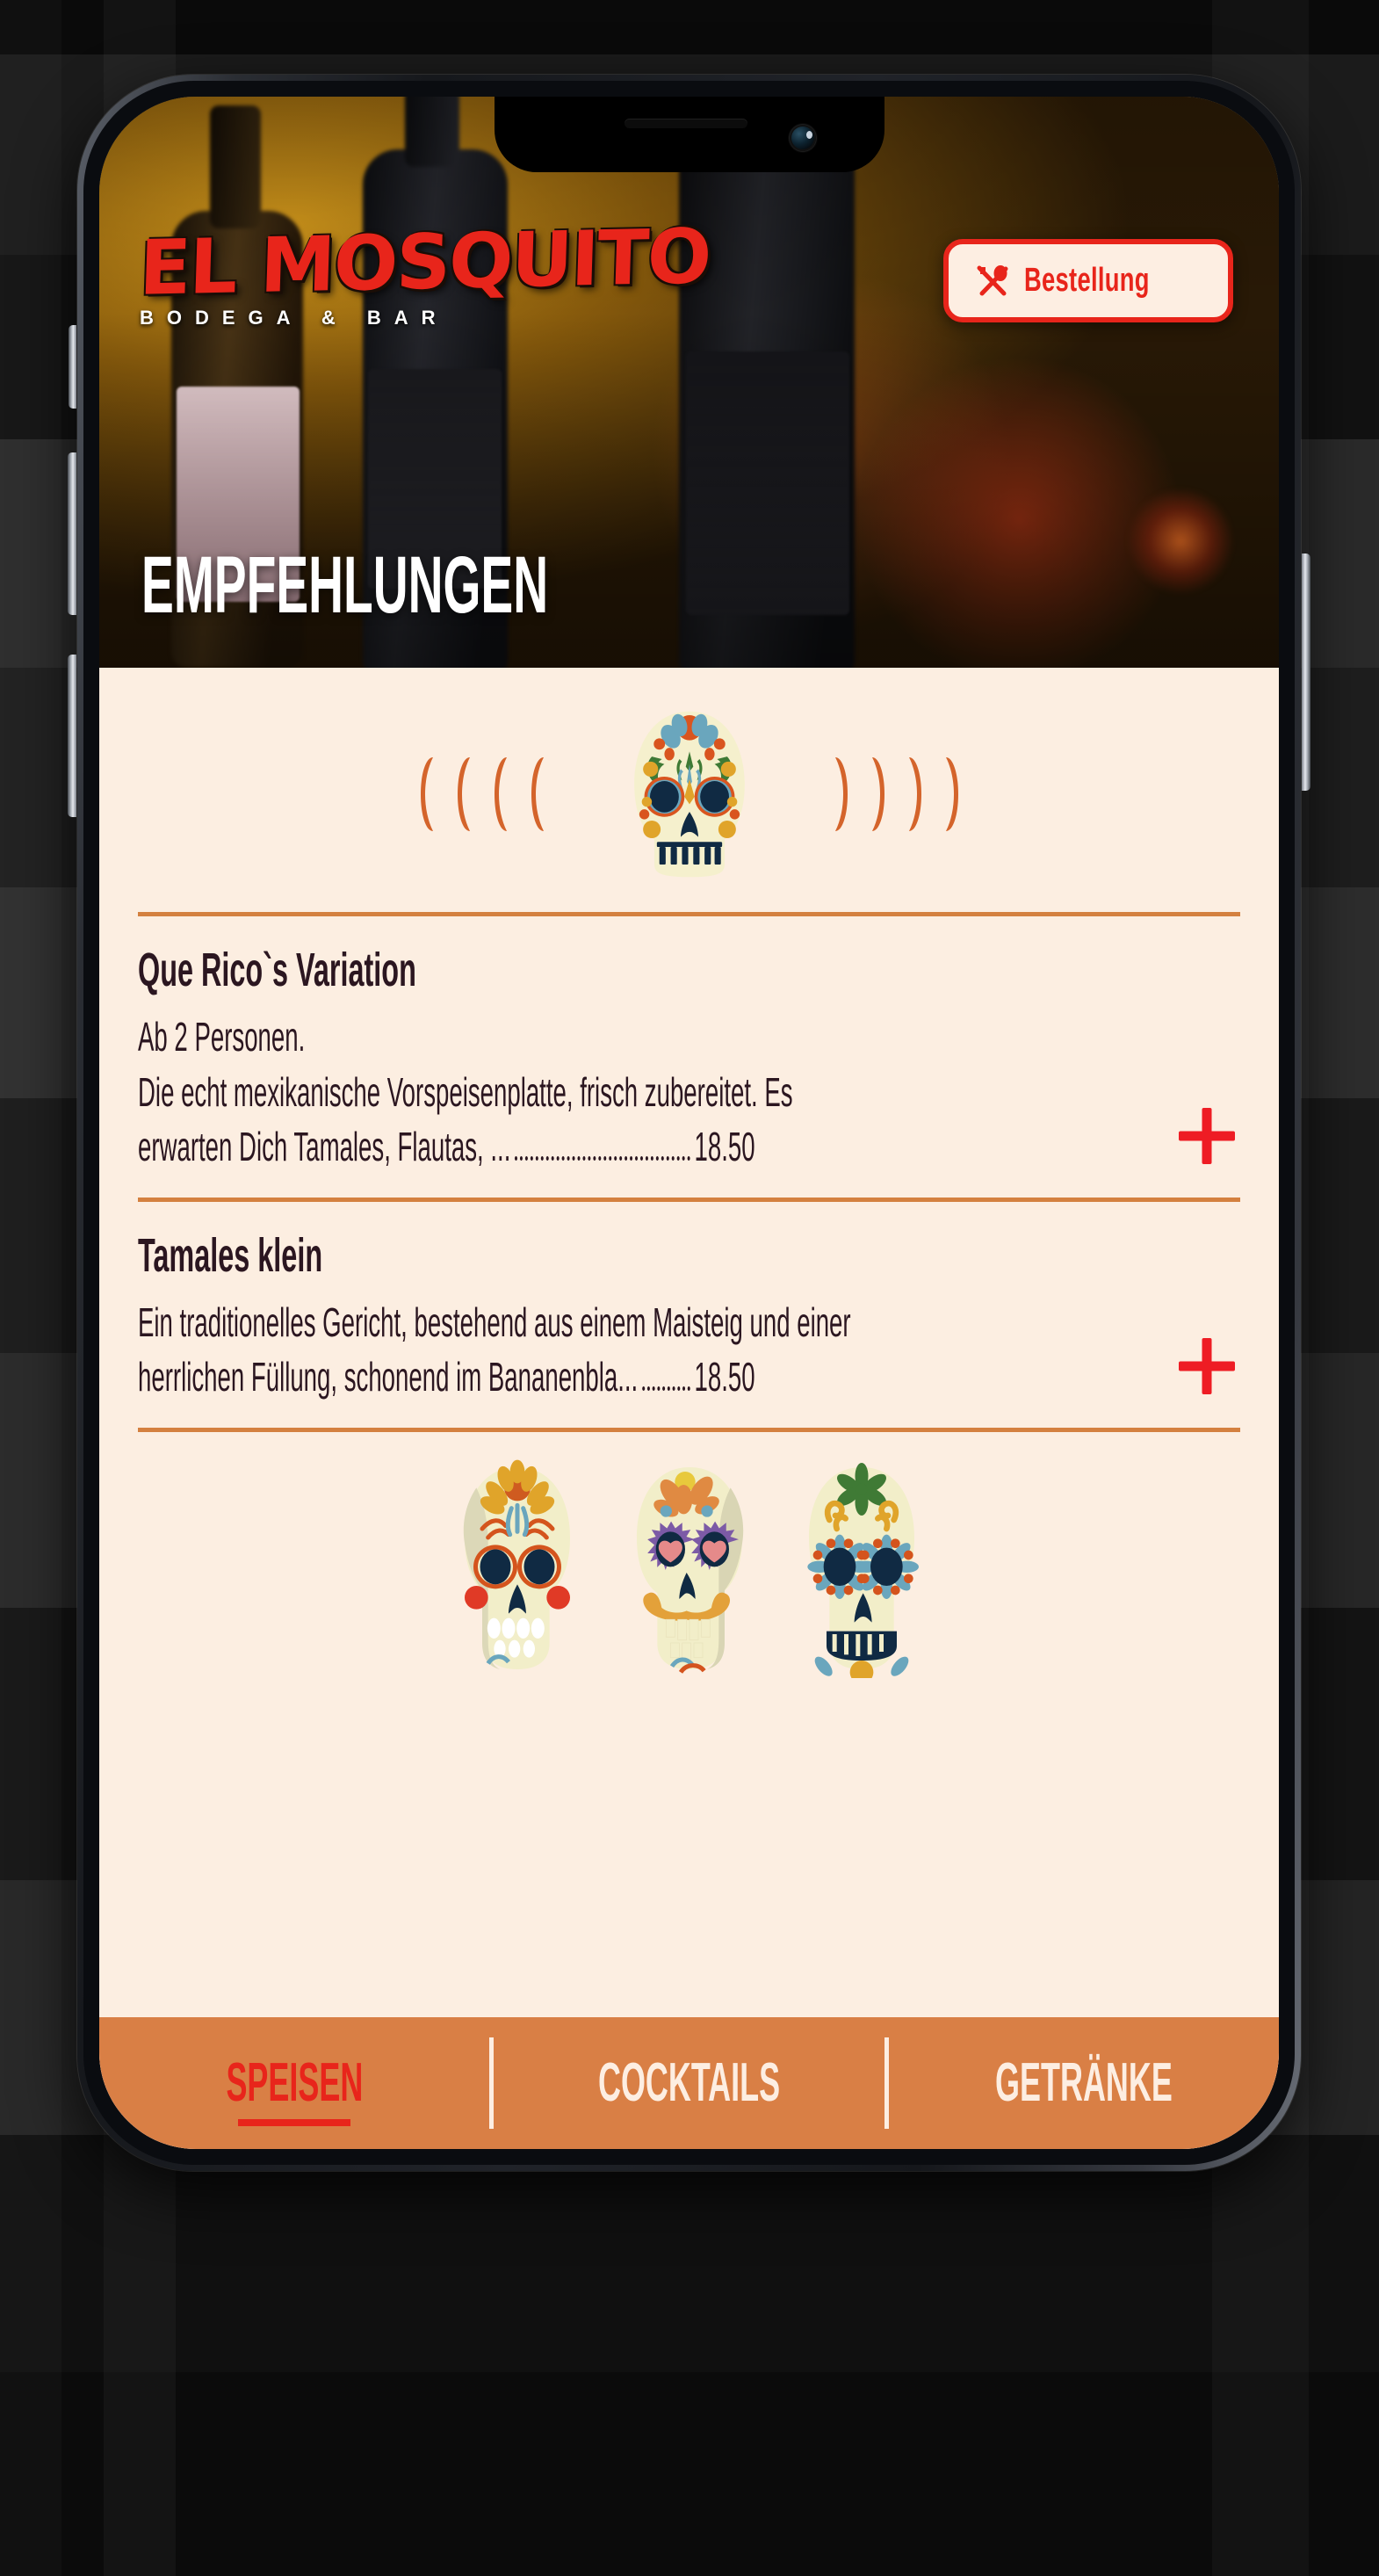  I want to click on bottom-tab-bar: SPEISEN COCKTAILS GETRÄNKE, so click(689, 2083).